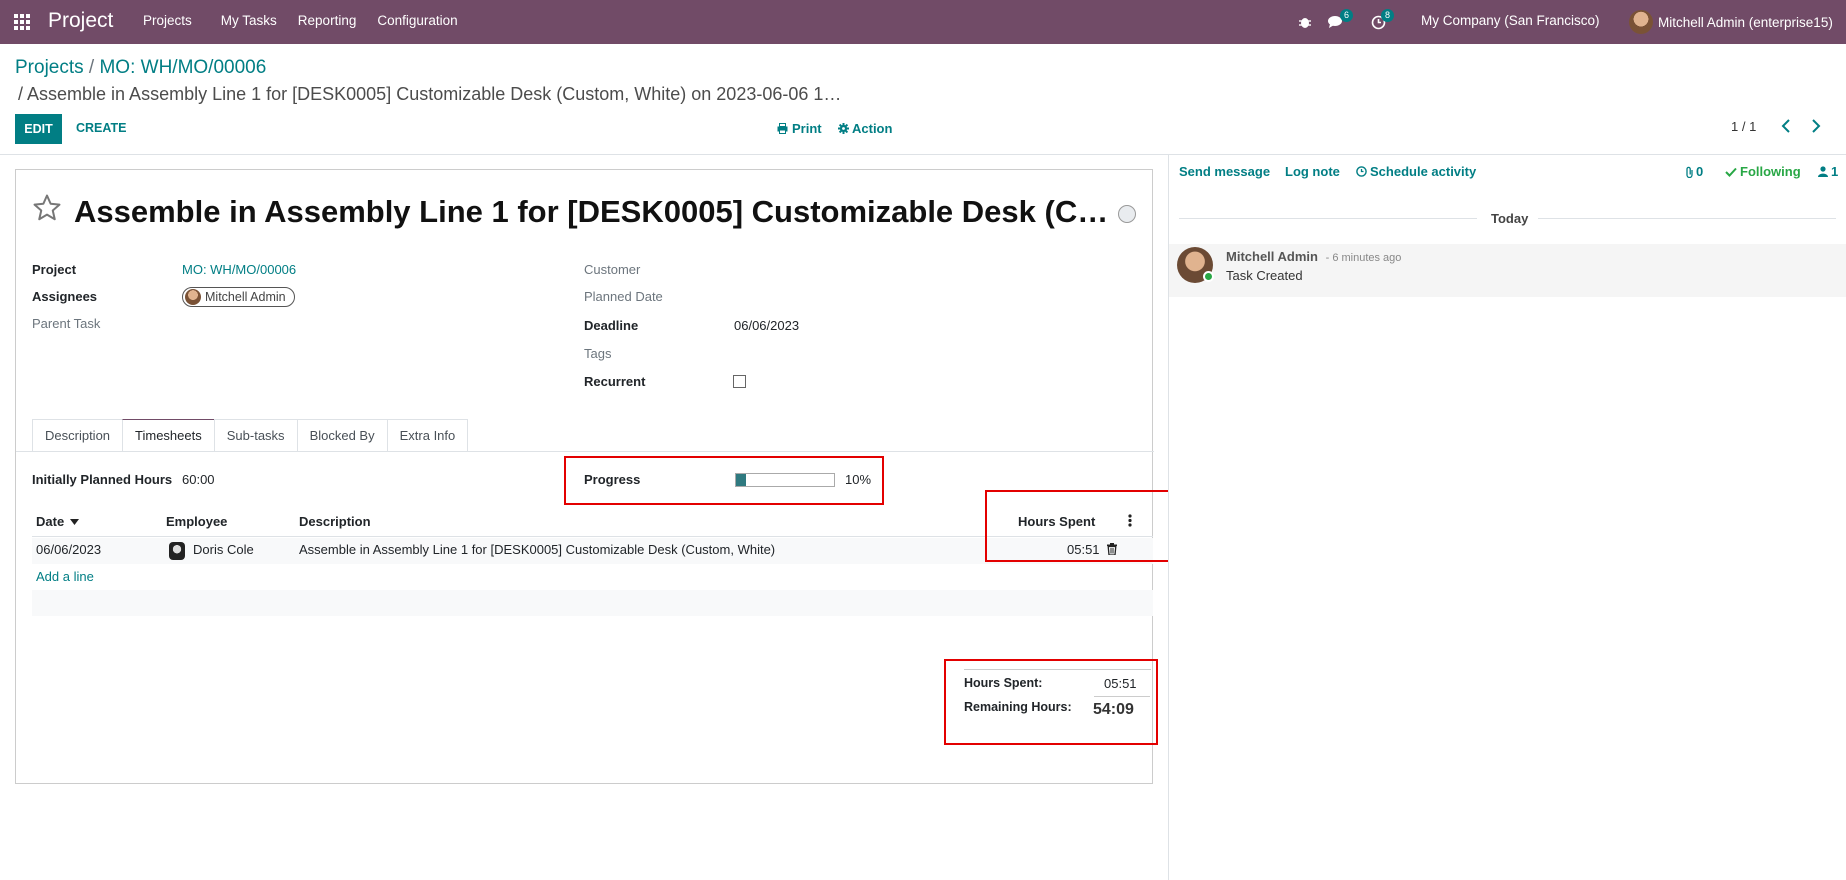 The height and width of the screenshot is (880, 1846). What do you see at coordinates (1641, 22) in the screenshot?
I see `user-avatar` at bounding box center [1641, 22].